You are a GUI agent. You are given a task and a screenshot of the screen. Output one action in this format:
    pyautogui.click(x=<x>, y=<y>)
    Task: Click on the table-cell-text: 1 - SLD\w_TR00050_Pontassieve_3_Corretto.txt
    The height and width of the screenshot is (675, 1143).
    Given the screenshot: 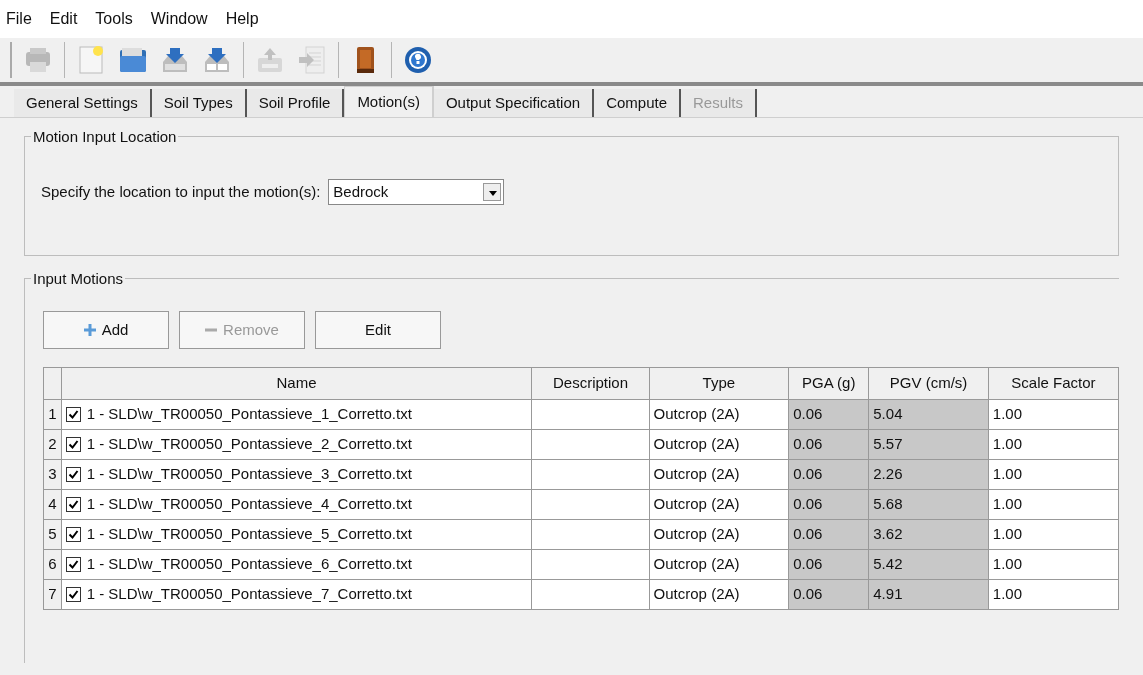 What is the action you would take?
    pyautogui.click(x=249, y=474)
    